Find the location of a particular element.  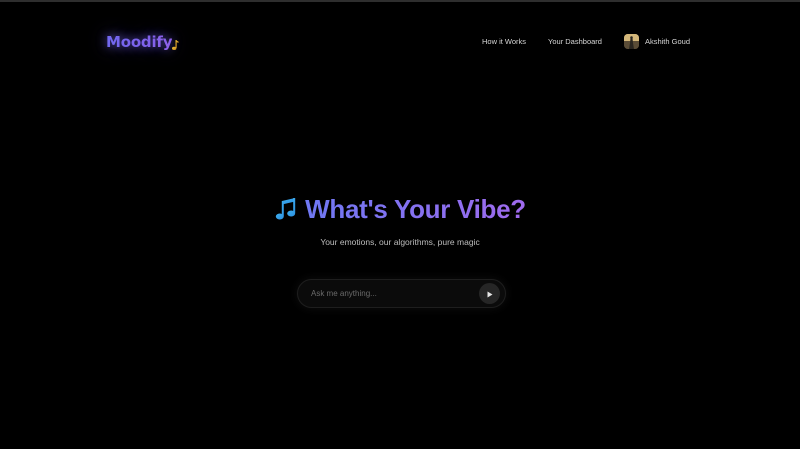

page-title: What's Your Vibe? is located at coordinates (415, 209).